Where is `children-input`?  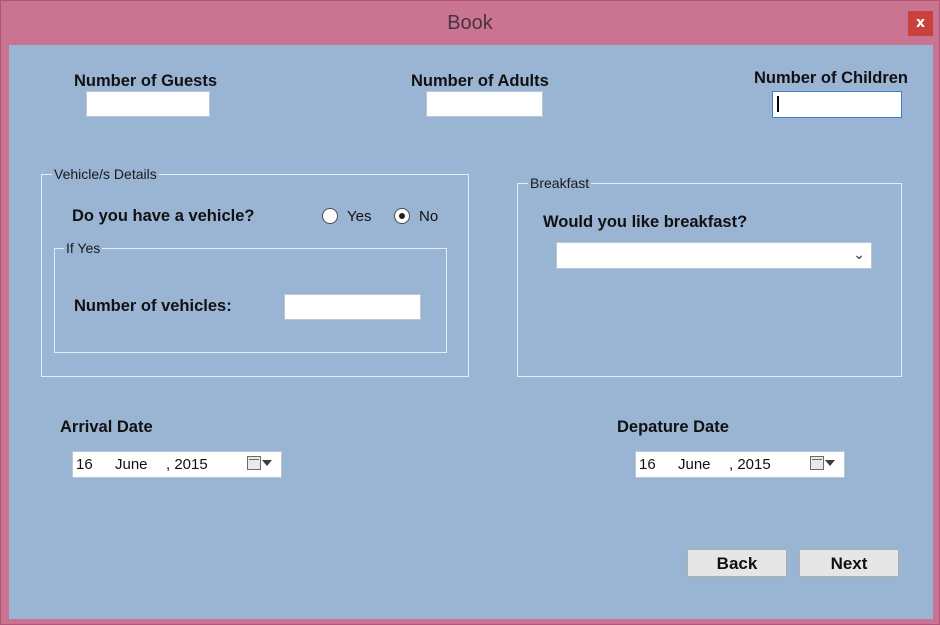
children-input is located at coordinates (837, 104).